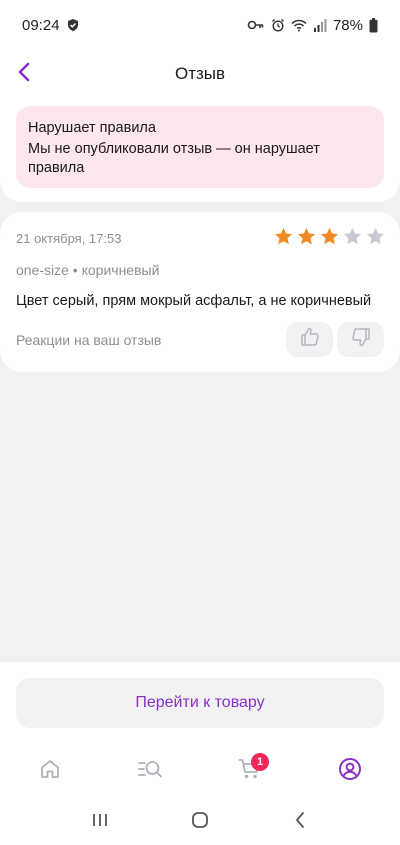 The height and width of the screenshot is (845, 400). What do you see at coordinates (312, 25) in the screenshot?
I see `status-right: 78%` at bounding box center [312, 25].